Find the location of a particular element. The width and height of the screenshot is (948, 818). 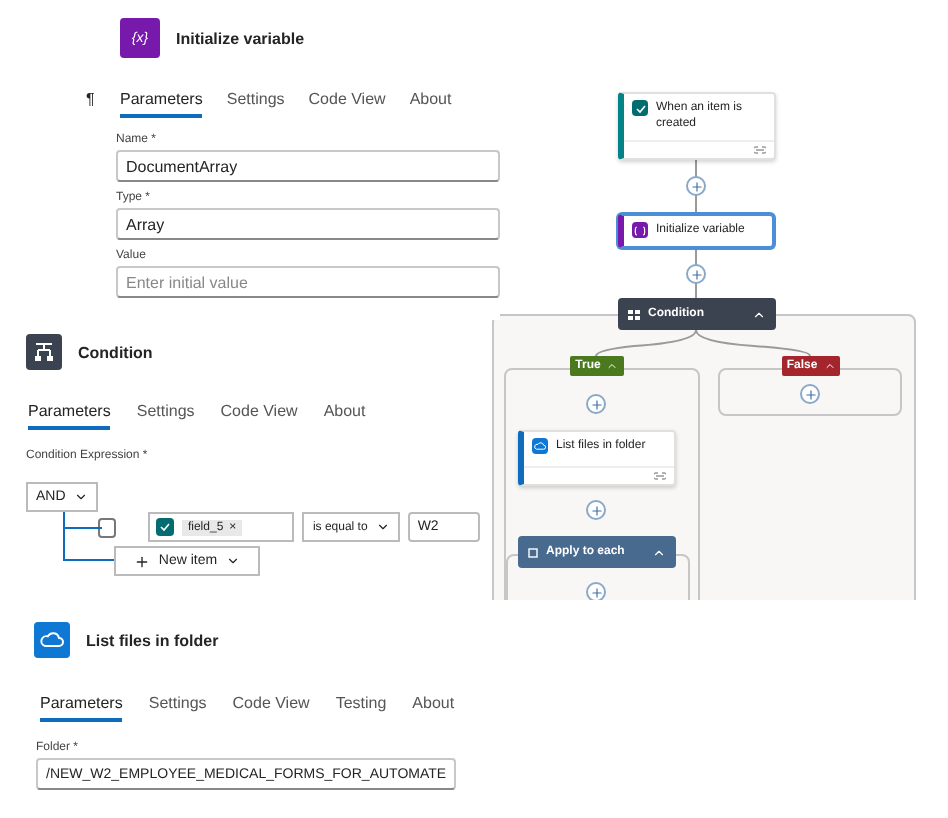

loop-icon is located at coordinates (533, 552).